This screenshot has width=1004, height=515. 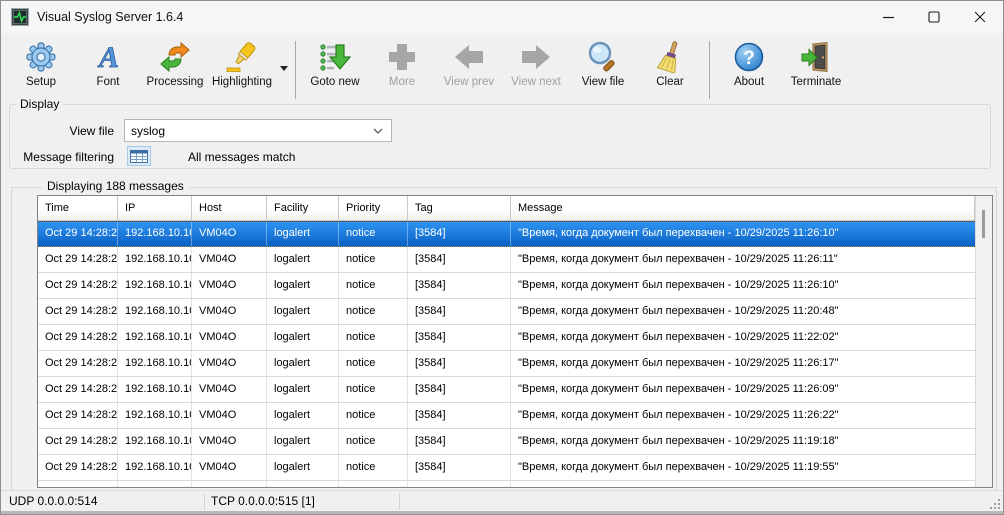 I want to click on view-file-combobox: syslog, so click(x=258, y=130).